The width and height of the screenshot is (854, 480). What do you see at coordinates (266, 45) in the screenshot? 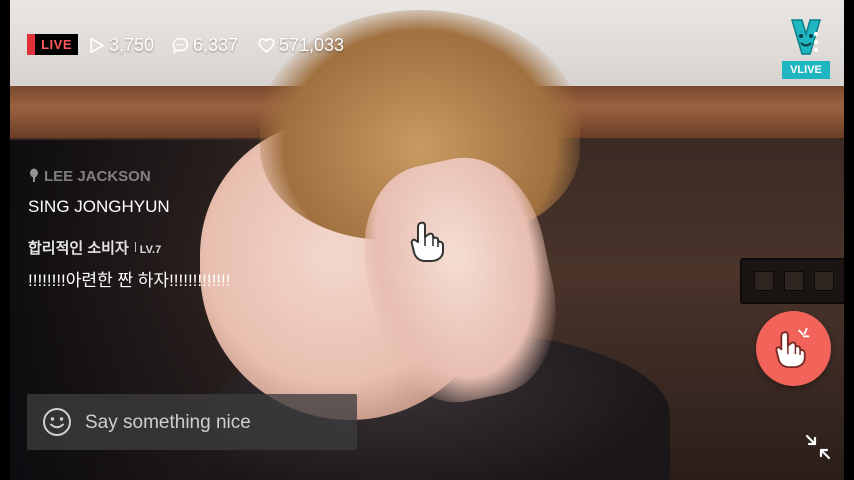
I see `heart-outline-icon` at bounding box center [266, 45].